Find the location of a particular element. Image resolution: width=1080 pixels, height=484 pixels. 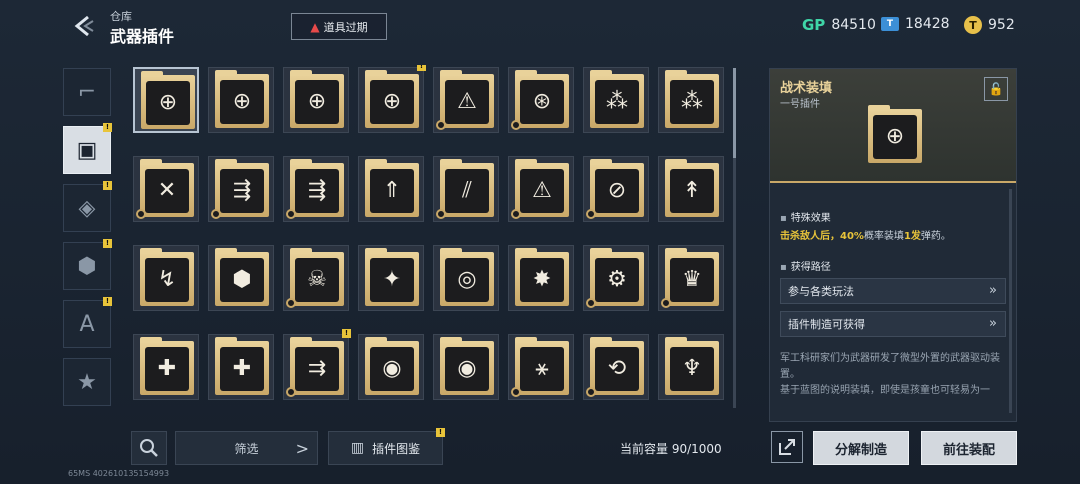

plugin-card: ◎ is located at coordinates (467, 277).